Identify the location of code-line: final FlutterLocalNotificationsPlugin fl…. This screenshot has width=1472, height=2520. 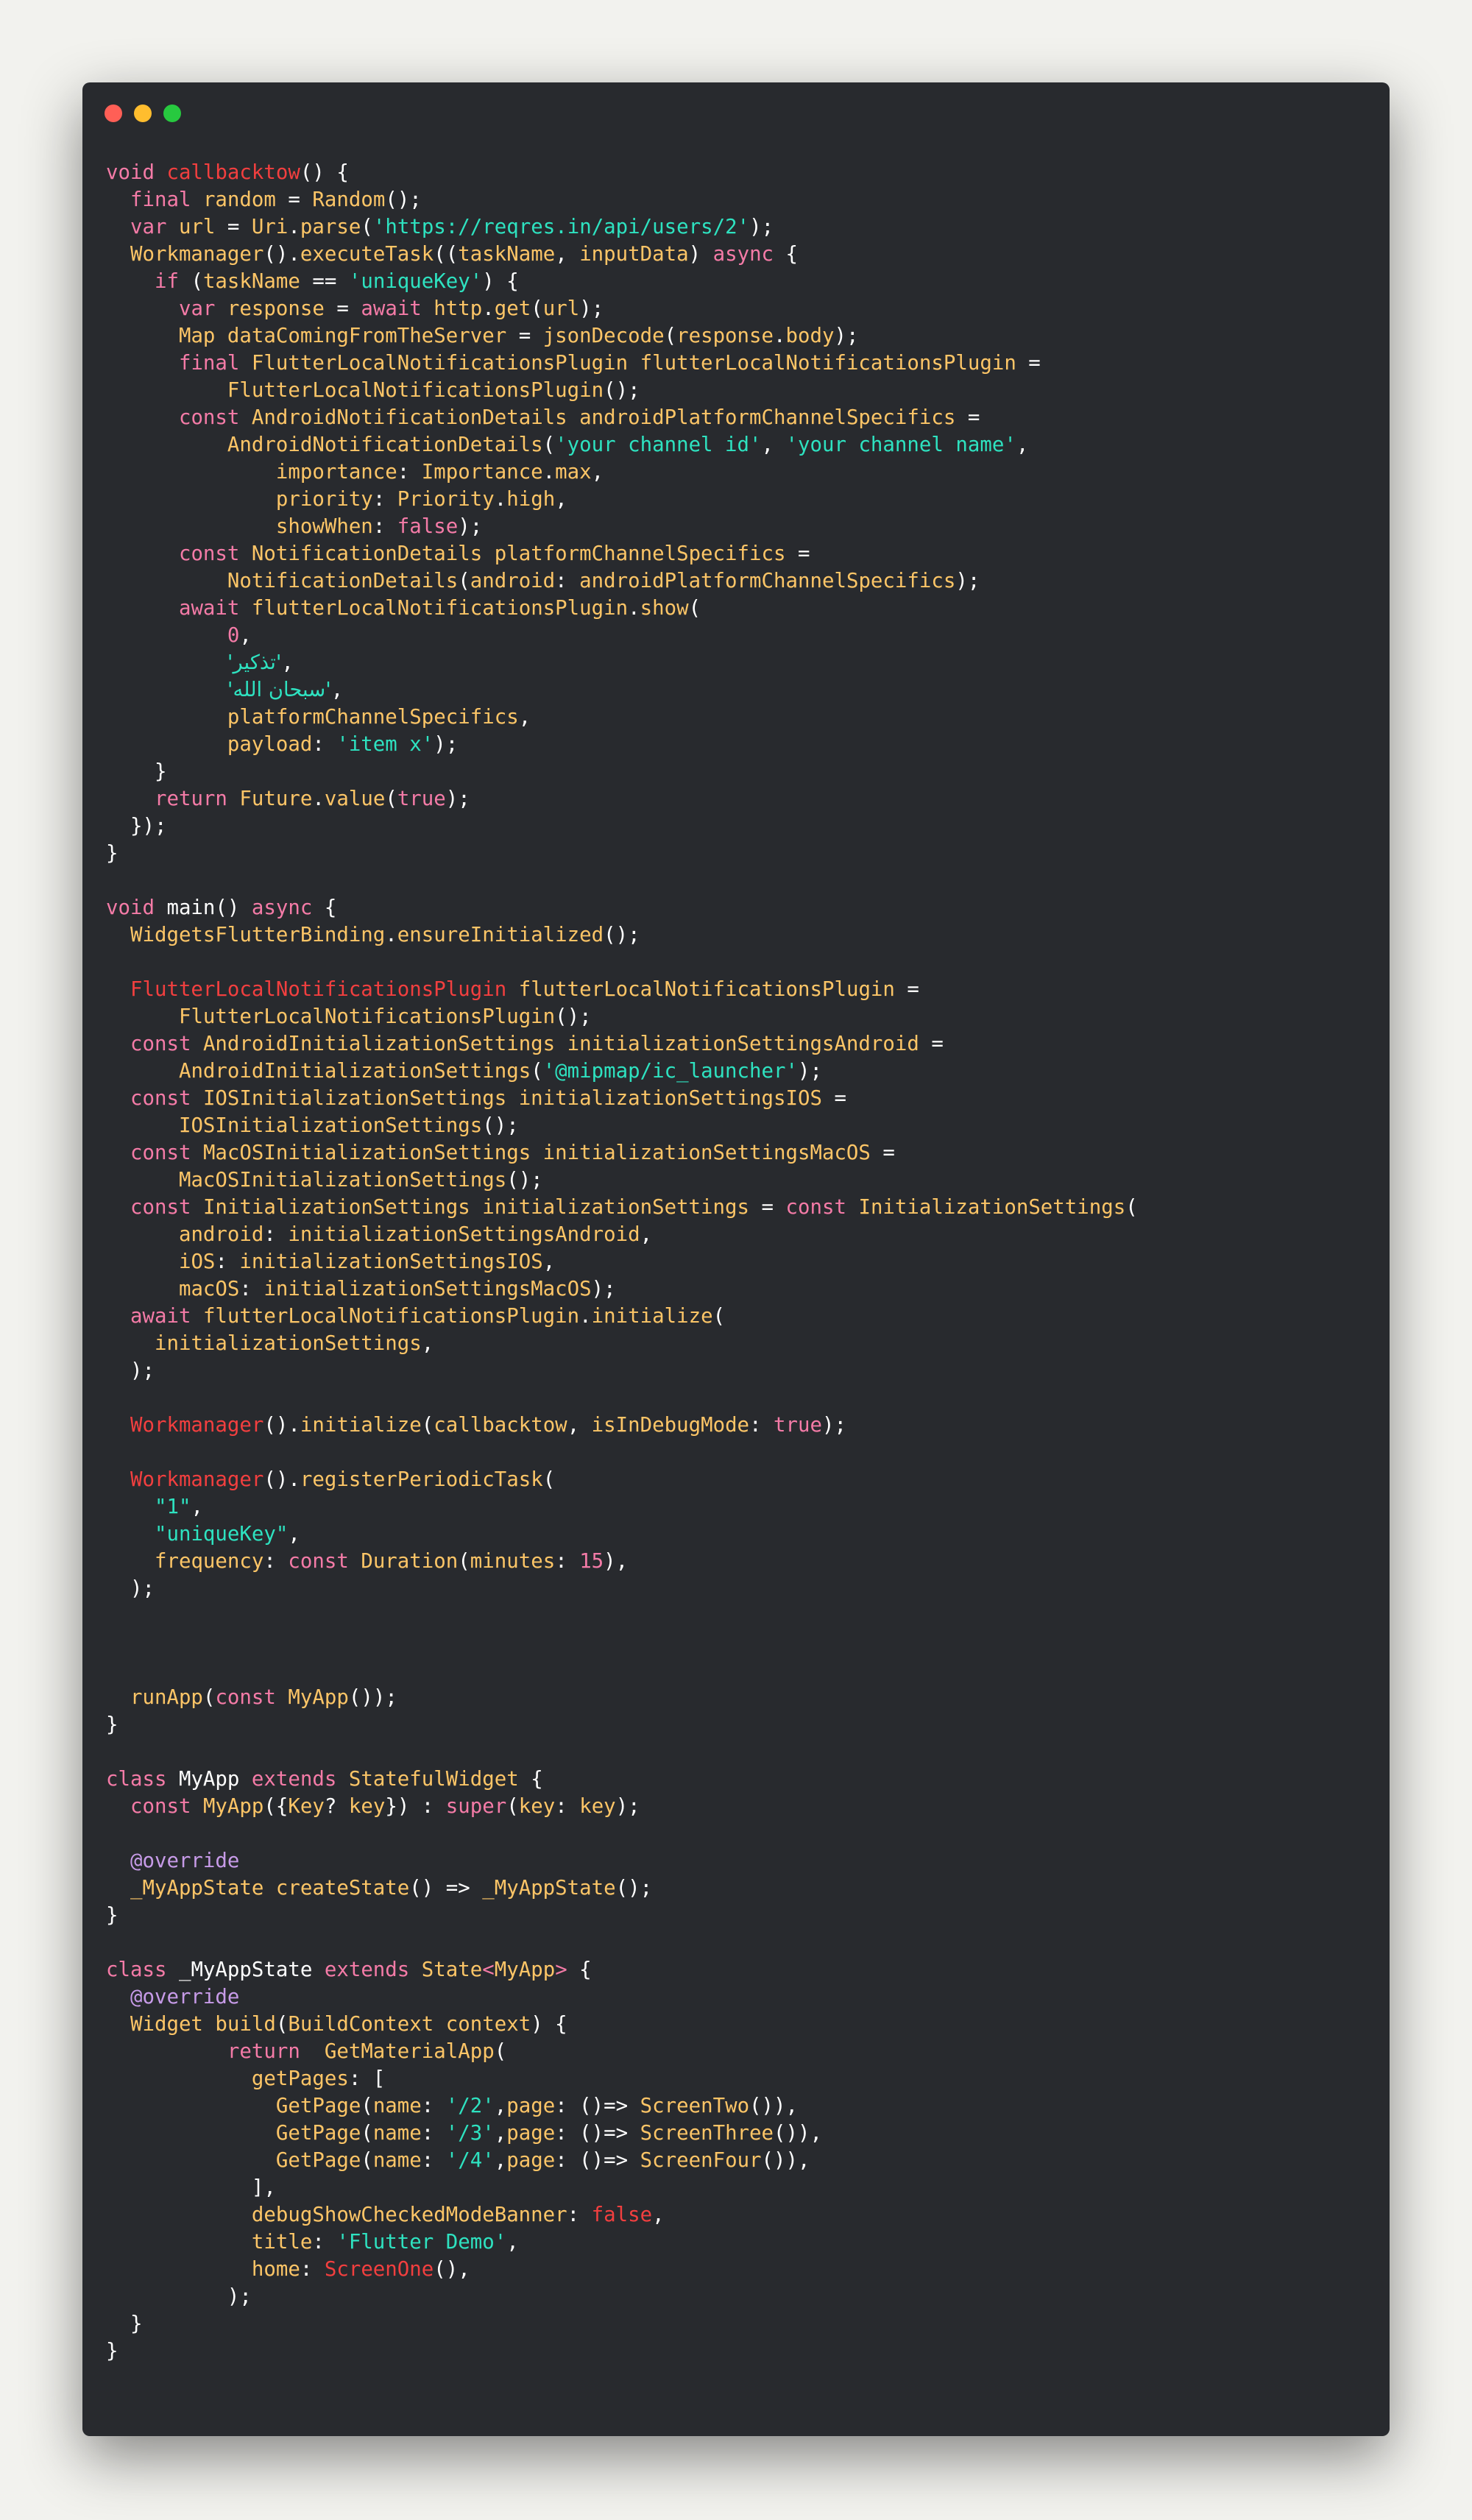
(622, 363).